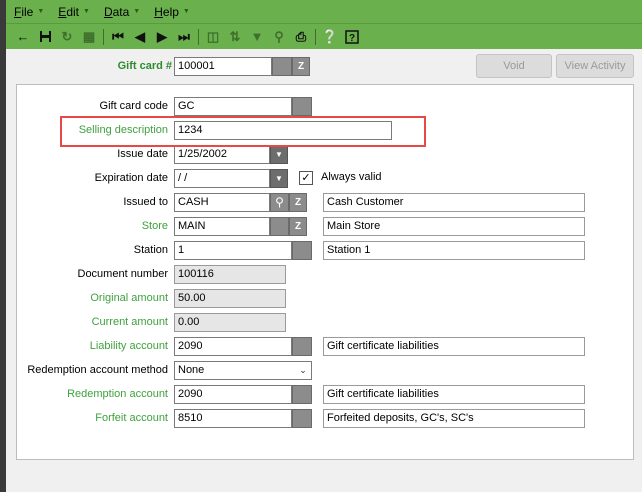  What do you see at coordinates (222, 202) in the screenshot?
I see `issued-to-input: CASH` at bounding box center [222, 202].